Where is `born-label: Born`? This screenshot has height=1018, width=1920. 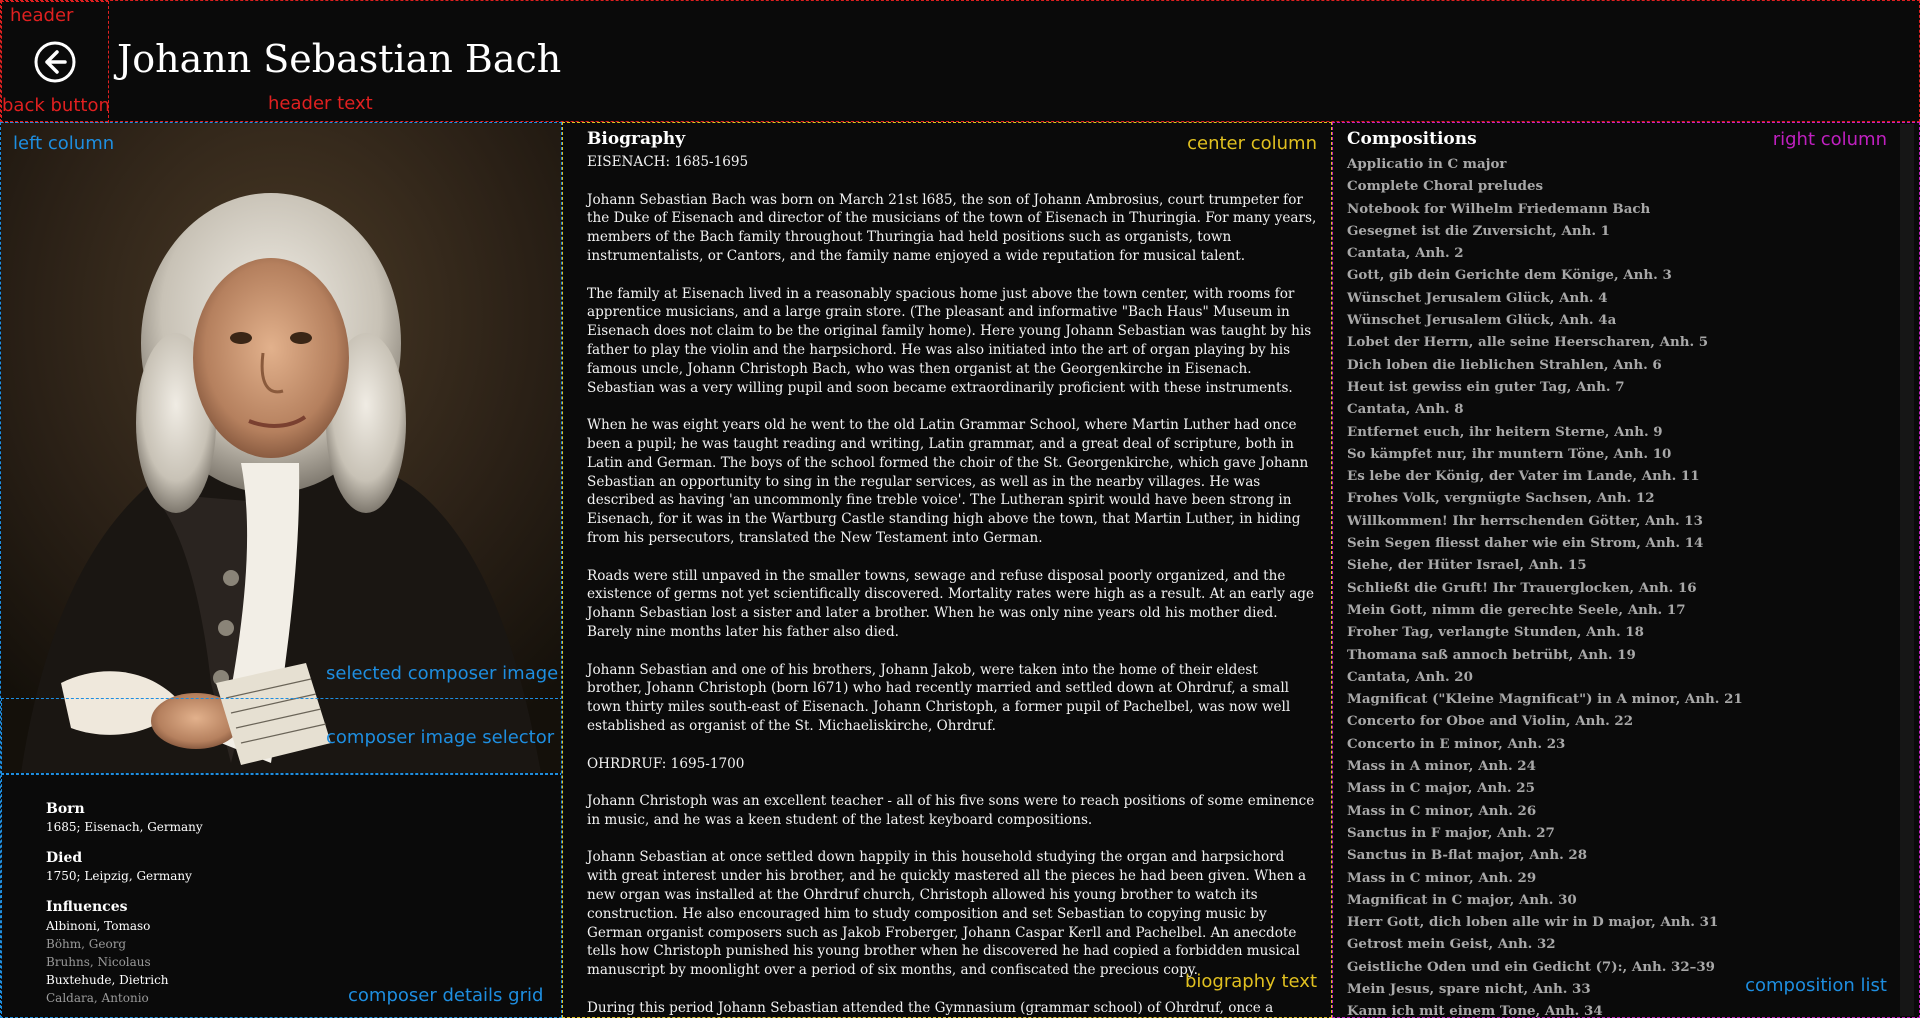 born-label: Born is located at coordinates (65, 809).